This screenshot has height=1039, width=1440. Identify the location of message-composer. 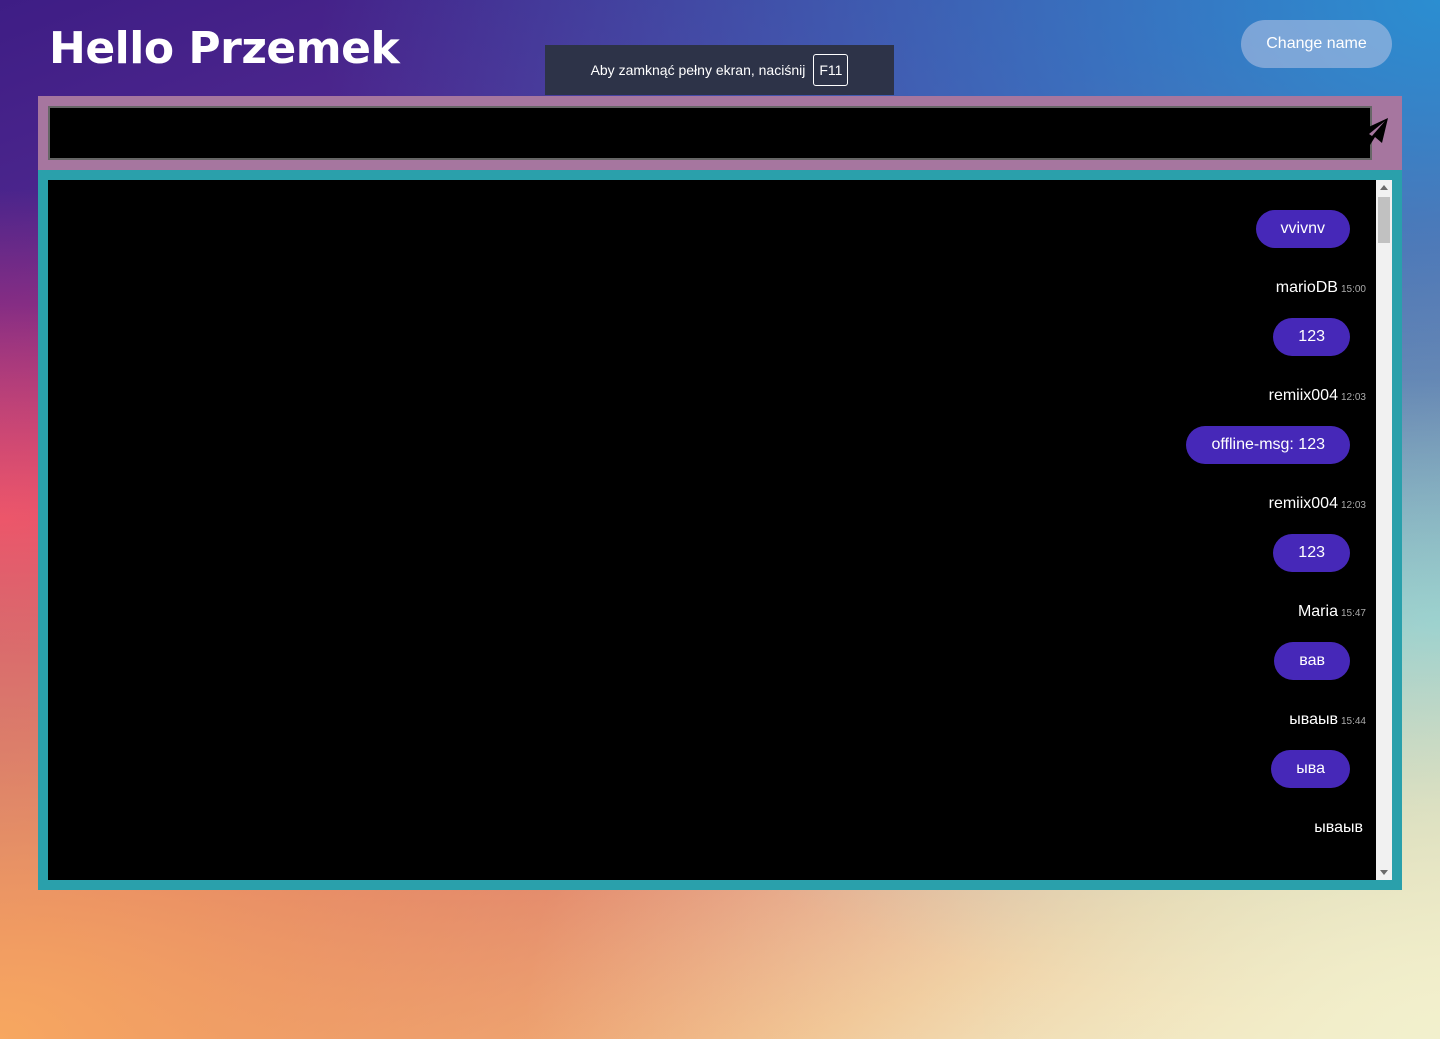
(720, 133).